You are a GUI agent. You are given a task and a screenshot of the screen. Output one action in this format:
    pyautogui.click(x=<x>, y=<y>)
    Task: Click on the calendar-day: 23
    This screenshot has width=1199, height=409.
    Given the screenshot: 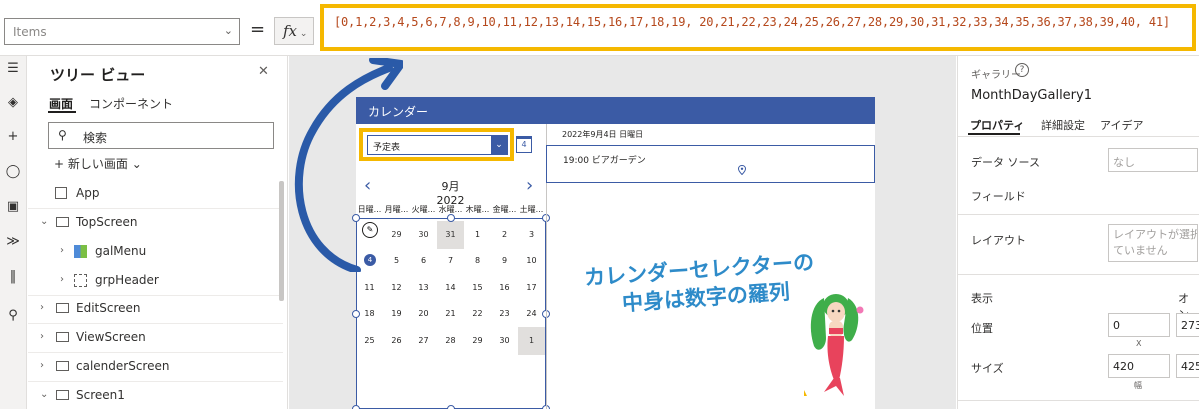 What is the action you would take?
    pyautogui.click(x=504, y=314)
    